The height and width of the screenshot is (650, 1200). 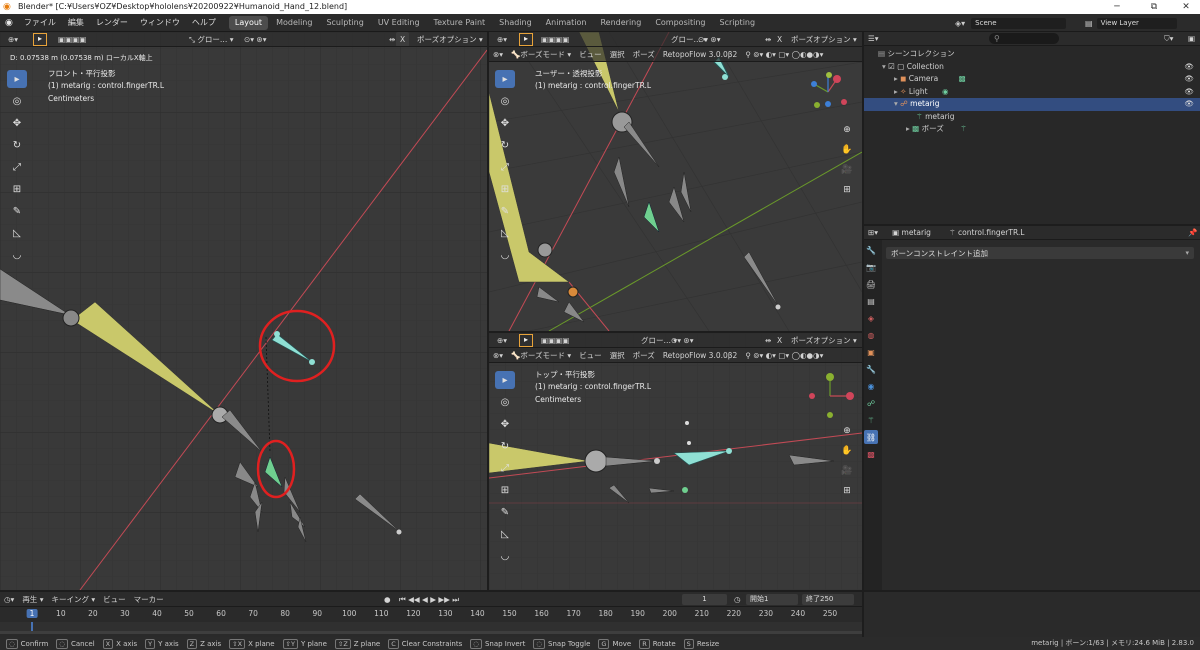 I want to click on outliner-row-metarig: ▾ ☍ metarig 👁, so click(x=1032, y=104).